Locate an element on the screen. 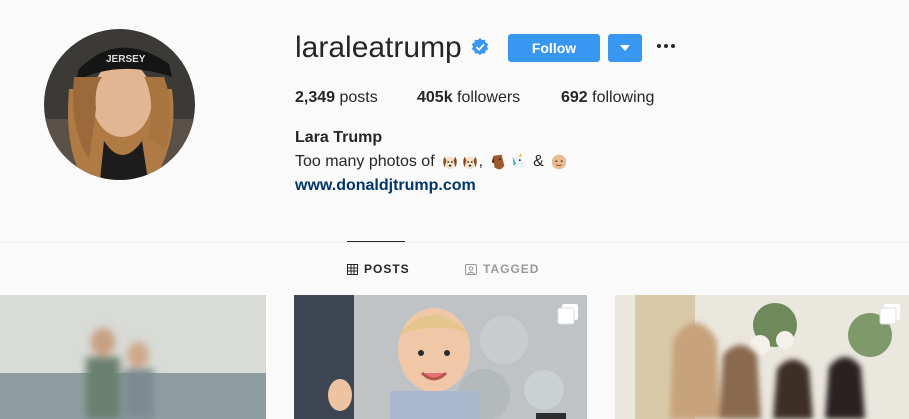  baby-face-icon is located at coordinates (558, 162).